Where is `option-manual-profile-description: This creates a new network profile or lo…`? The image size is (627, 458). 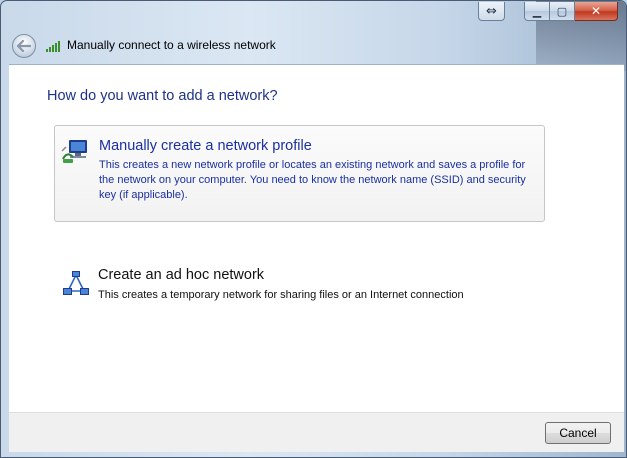 option-manual-profile-description: This creates a new network profile or lo… is located at coordinates (312, 180).